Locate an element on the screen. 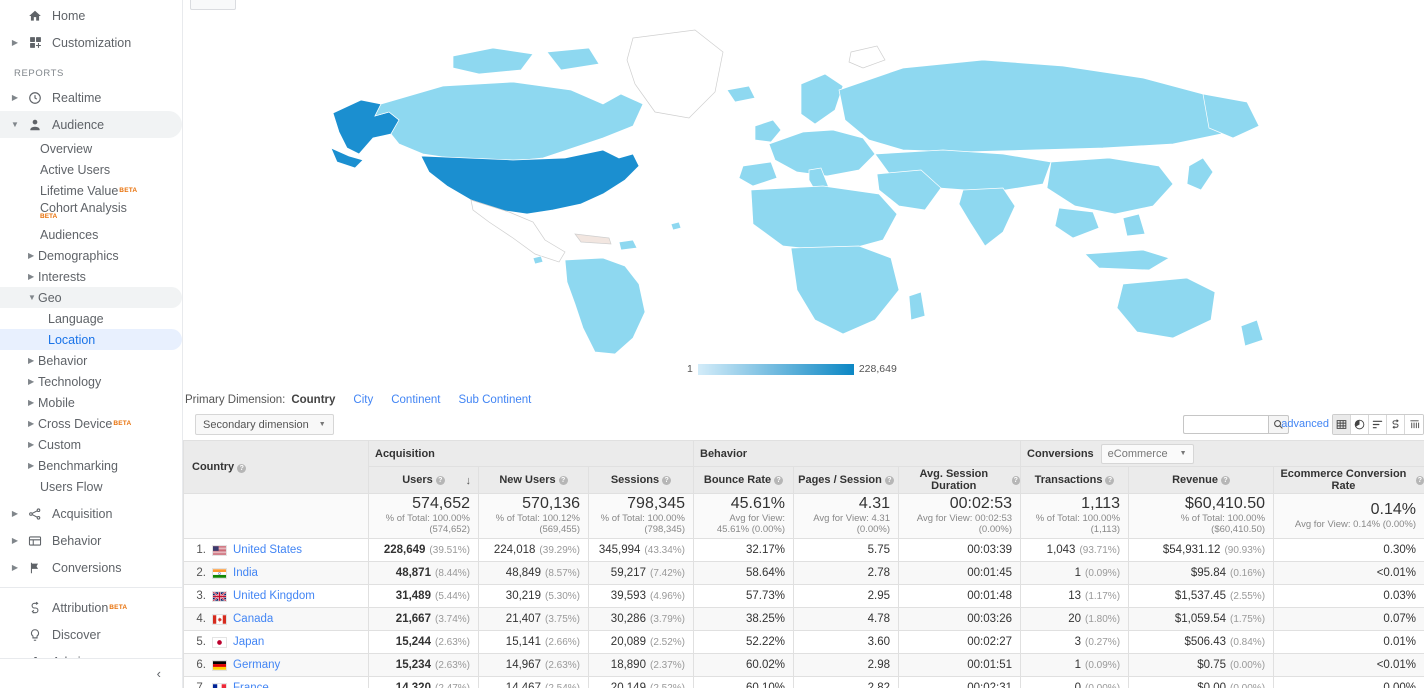 Image resolution: width=1424 pixels, height=688 pixels. collapse-sidebar-icon: ‹ is located at coordinates (159, 673).